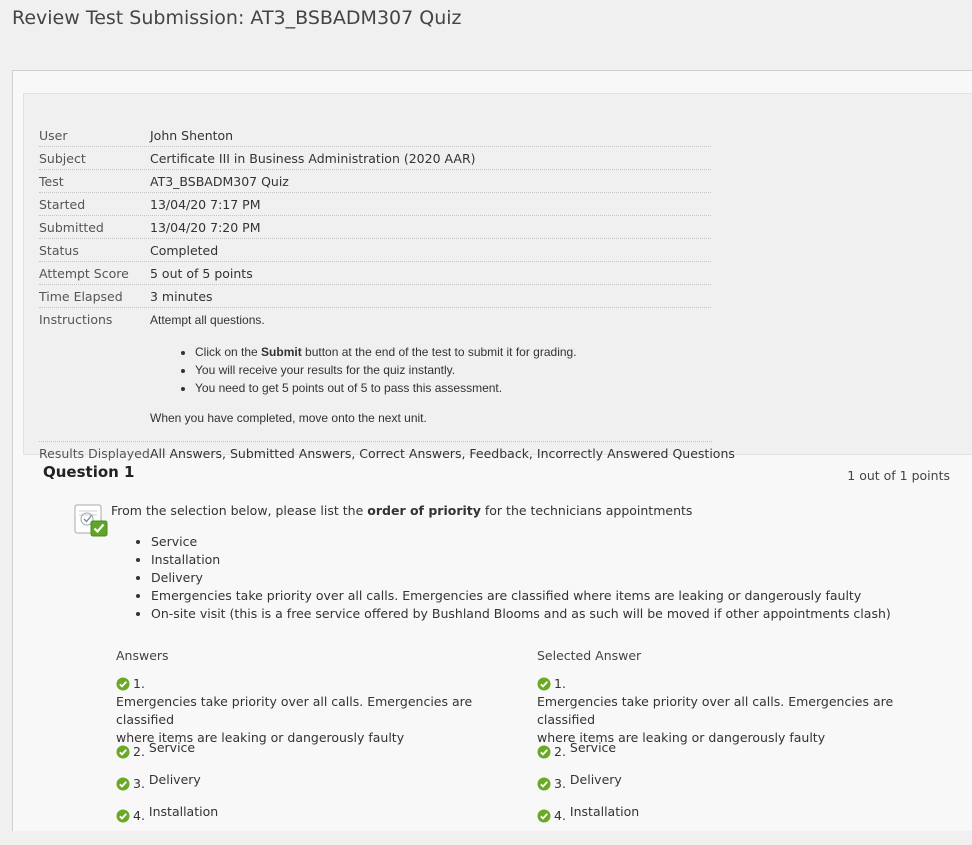 The width and height of the screenshot is (972, 845). What do you see at coordinates (201, 273) in the screenshot?
I see `detail-value: 5 out of 5 points` at bounding box center [201, 273].